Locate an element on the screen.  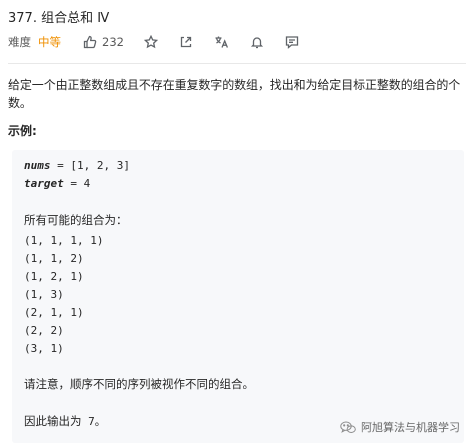
combo-line: (2, 1, 1) is located at coordinates (54, 312).